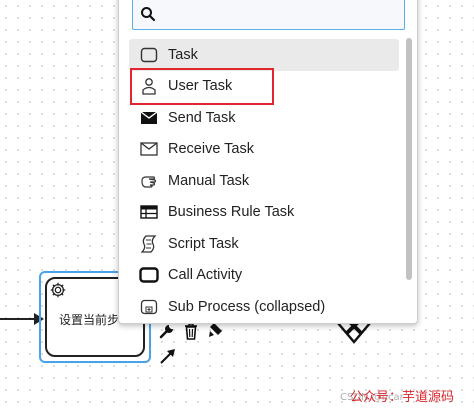 The height and width of the screenshot is (410, 474). What do you see at coordinates (58, 290) in the screenshot?
I see `service-gear-icon` at bounding box center [58, 290].